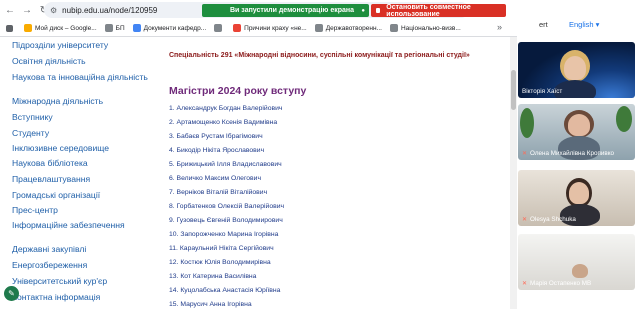 The height and width of the screenshot is (309, 640). I want to click on sidebar-item-press: Прес-центр, so click(86, 210).